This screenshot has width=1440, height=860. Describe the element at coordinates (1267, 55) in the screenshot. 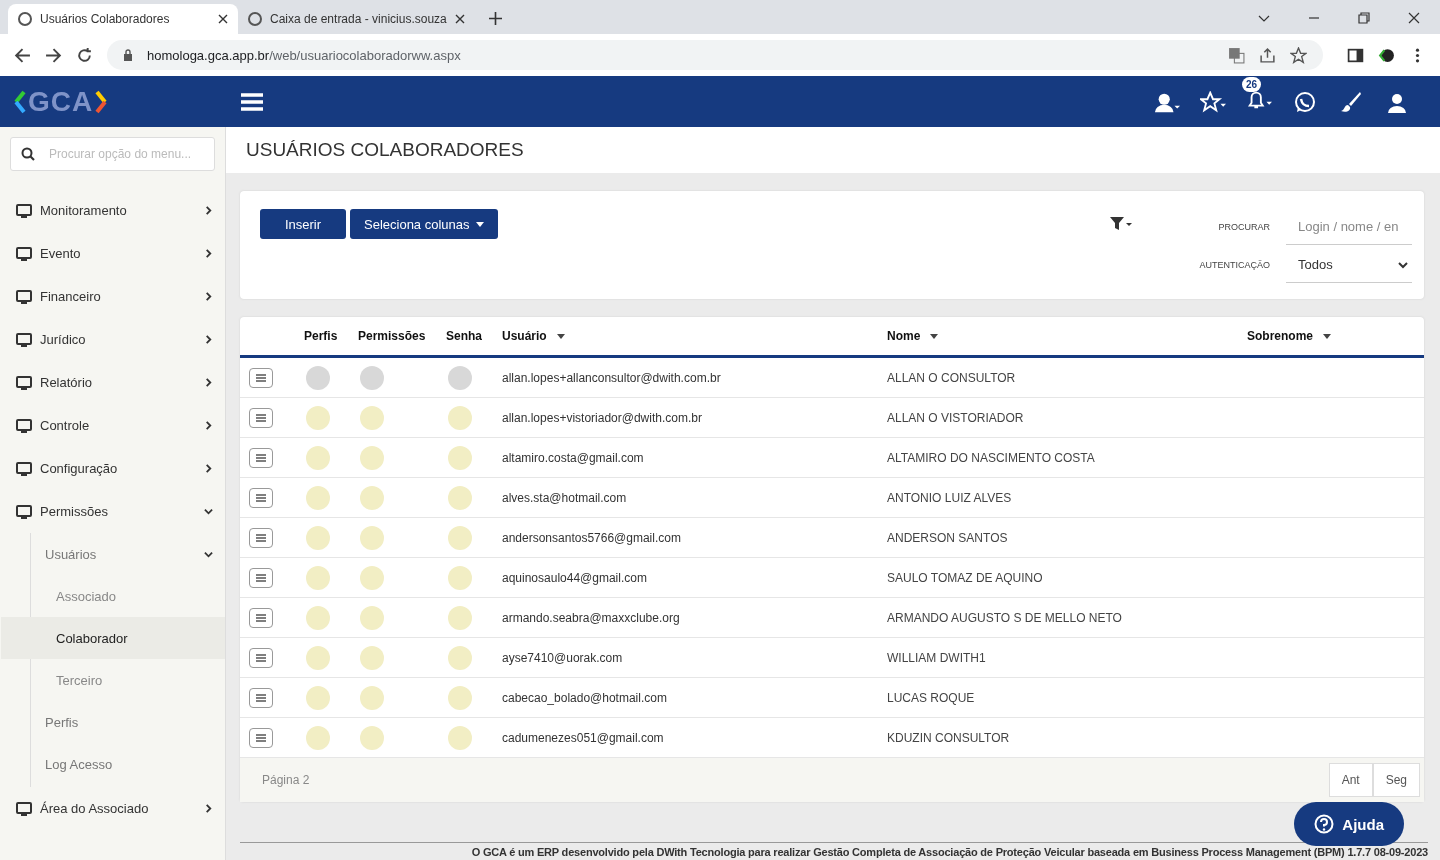

I see `share-icon` at that location.